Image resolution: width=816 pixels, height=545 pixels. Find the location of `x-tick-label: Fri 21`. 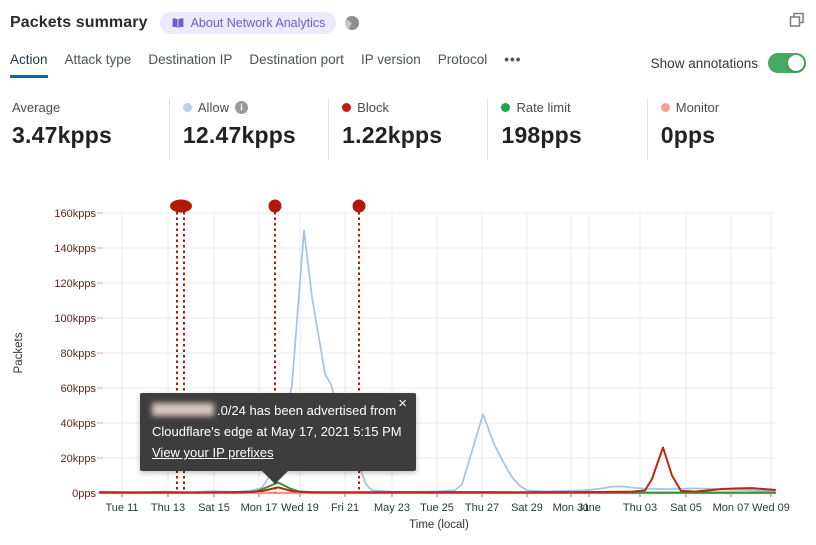

x-tick-label: Fri 21 is located at coordinates (345, 508).